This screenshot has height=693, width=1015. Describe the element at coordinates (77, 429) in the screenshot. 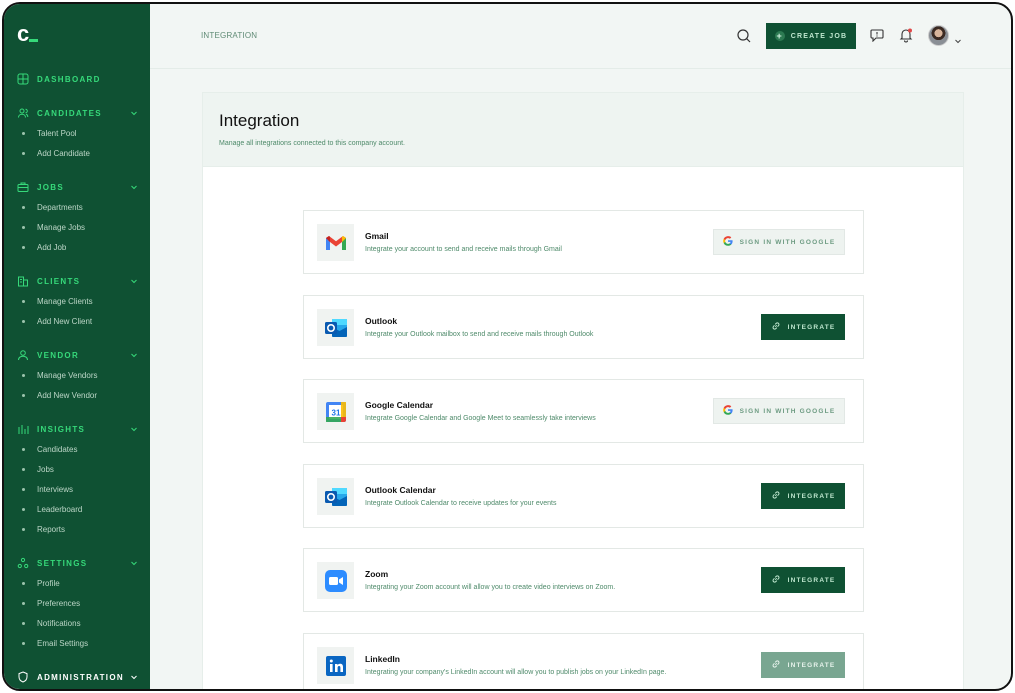

I see `sidebar-header-insights: INSIGHTS` at that location.